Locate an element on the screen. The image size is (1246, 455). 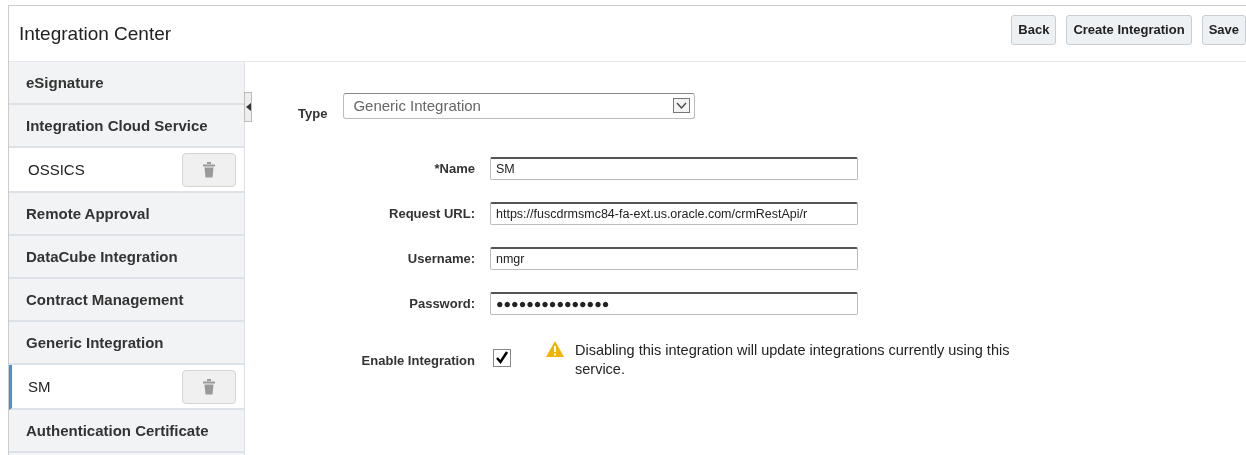
input-field: SM is located at coordinates (674, 168).